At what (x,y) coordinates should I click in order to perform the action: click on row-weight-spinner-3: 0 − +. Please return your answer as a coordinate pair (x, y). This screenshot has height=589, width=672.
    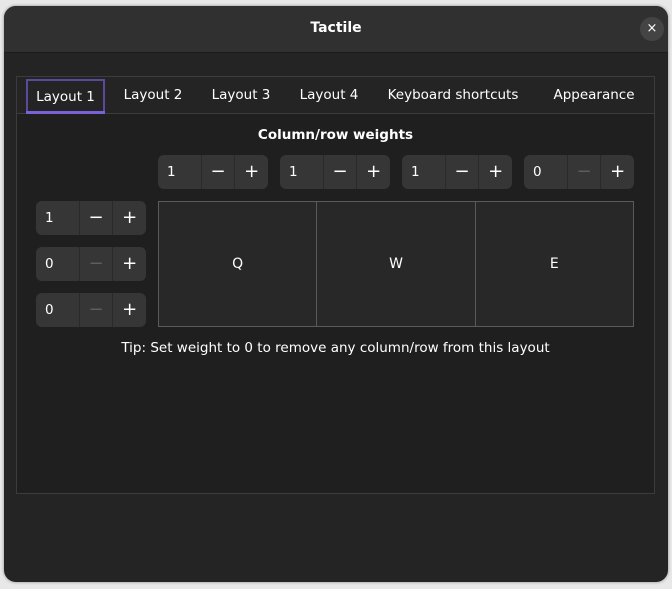
    Looking at the image, I should click on (91, 310).